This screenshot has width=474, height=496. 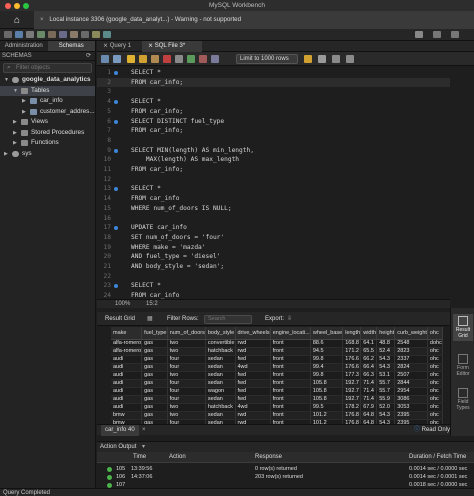 I want to click on toggle-output-icon, so click(x=437, y=34).